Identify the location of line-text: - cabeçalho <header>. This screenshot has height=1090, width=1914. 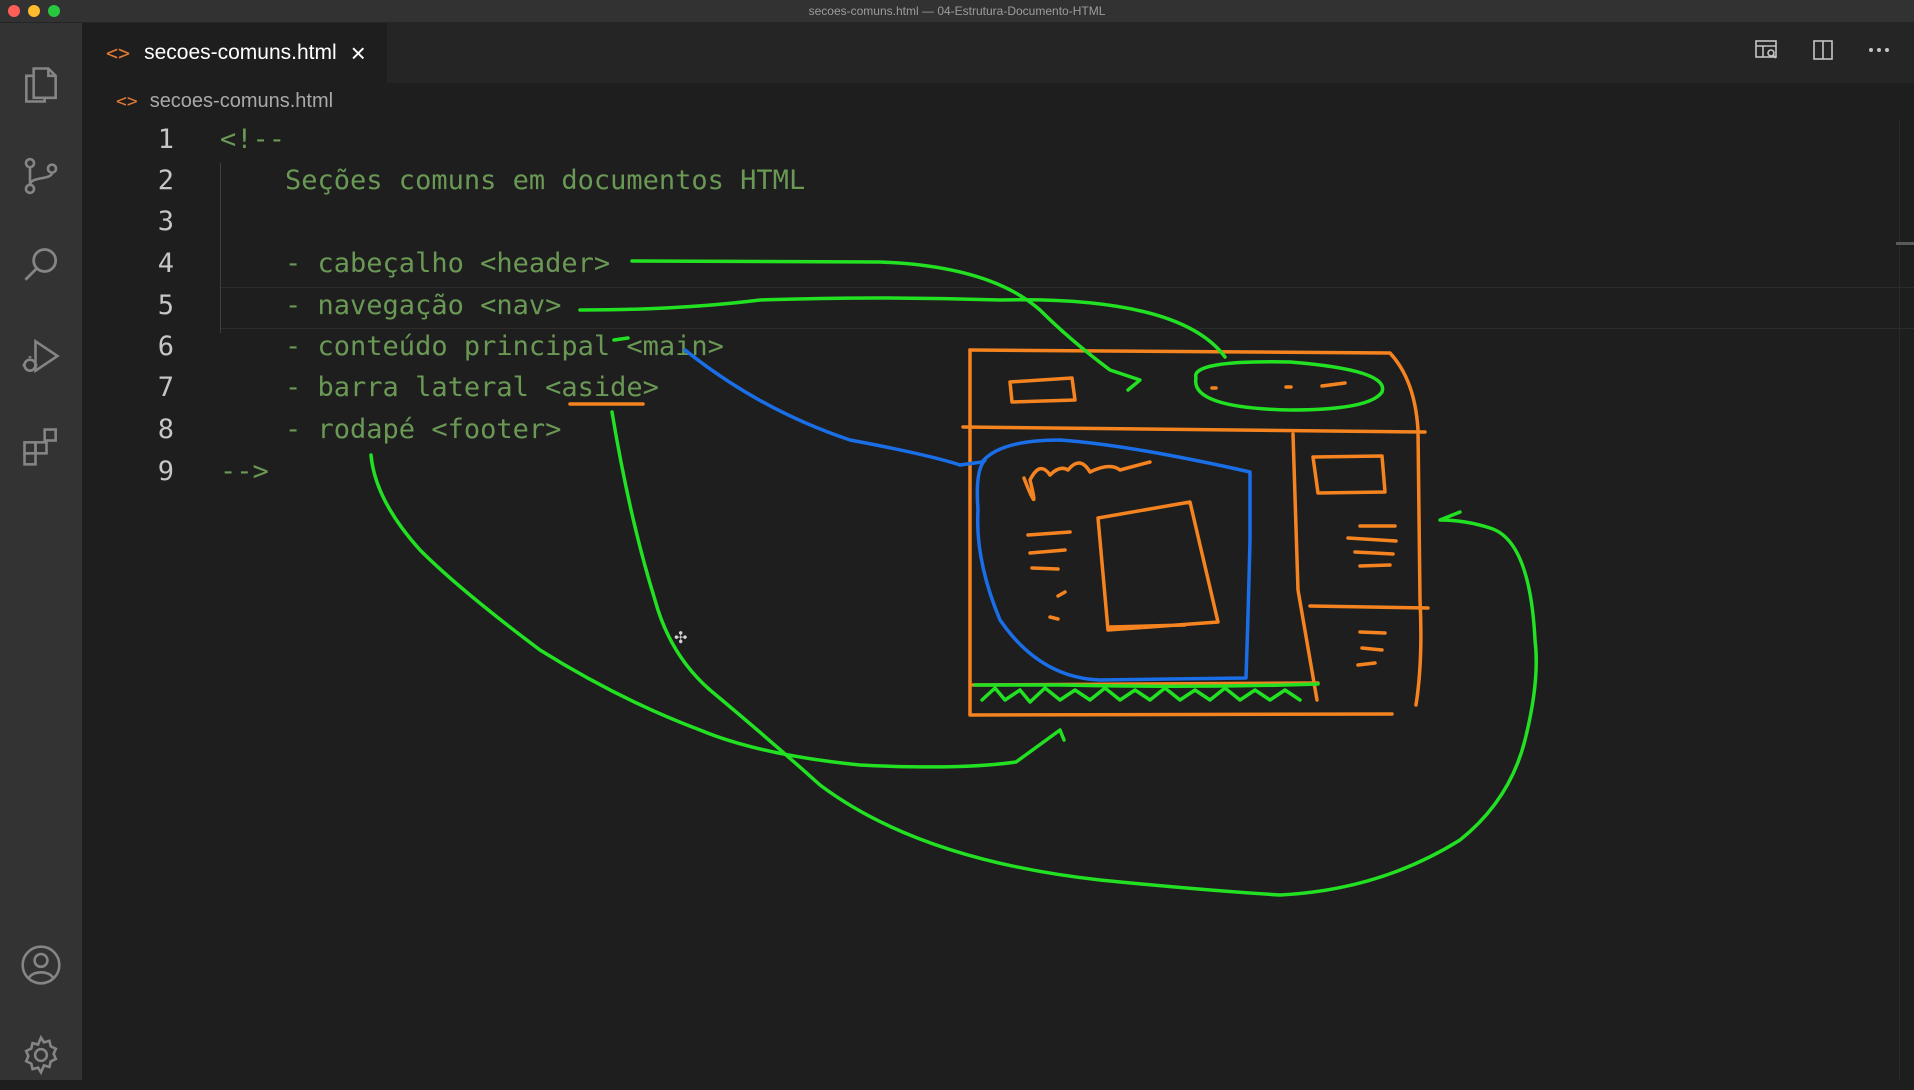
(415, 263).